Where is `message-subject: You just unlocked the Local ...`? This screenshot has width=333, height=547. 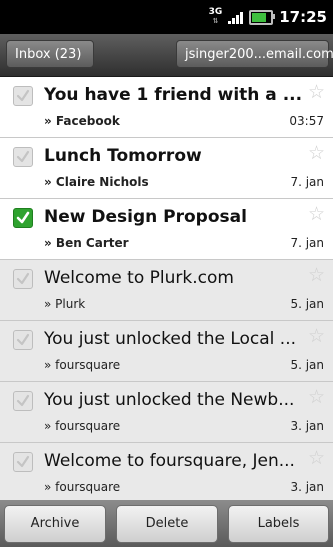 message-subject: You just unlocked the Local ... is located at coordinates (174, 339).